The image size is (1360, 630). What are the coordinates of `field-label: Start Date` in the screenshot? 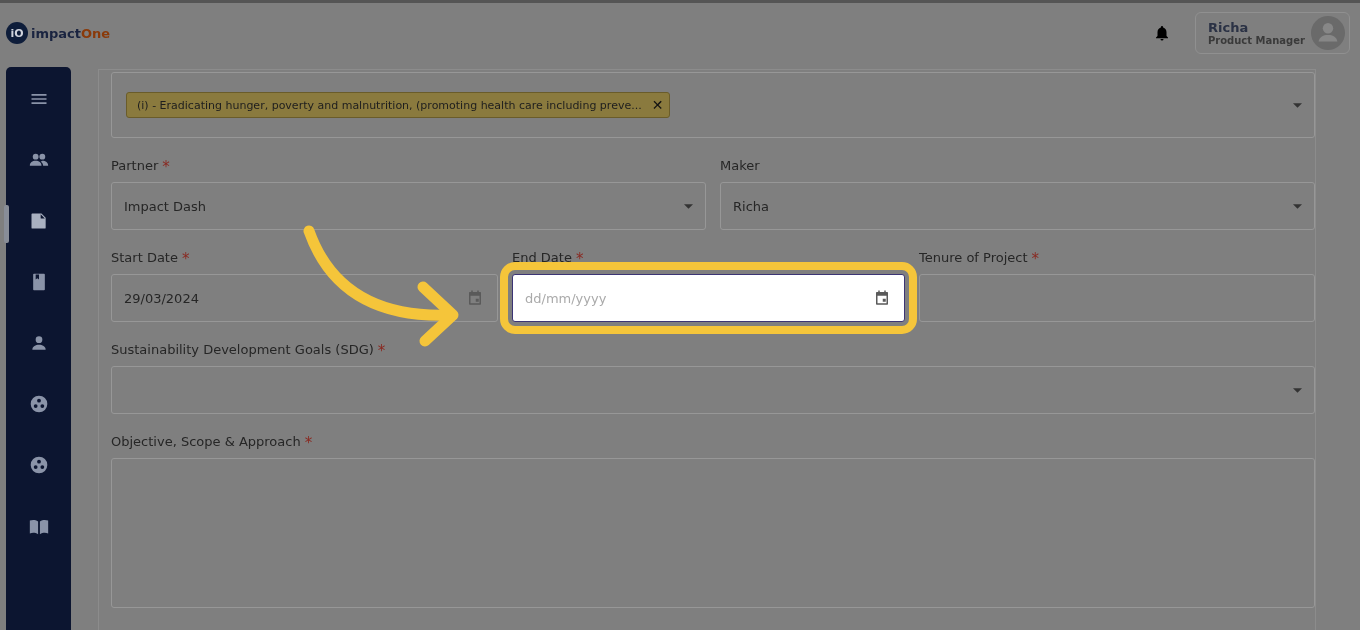 It's located at (144, 257).